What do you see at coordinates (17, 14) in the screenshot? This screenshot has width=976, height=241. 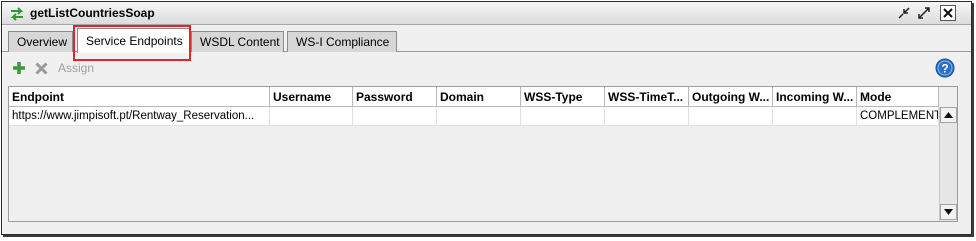 I see `swap-arrows-icon` at bounding box center [17, 14].